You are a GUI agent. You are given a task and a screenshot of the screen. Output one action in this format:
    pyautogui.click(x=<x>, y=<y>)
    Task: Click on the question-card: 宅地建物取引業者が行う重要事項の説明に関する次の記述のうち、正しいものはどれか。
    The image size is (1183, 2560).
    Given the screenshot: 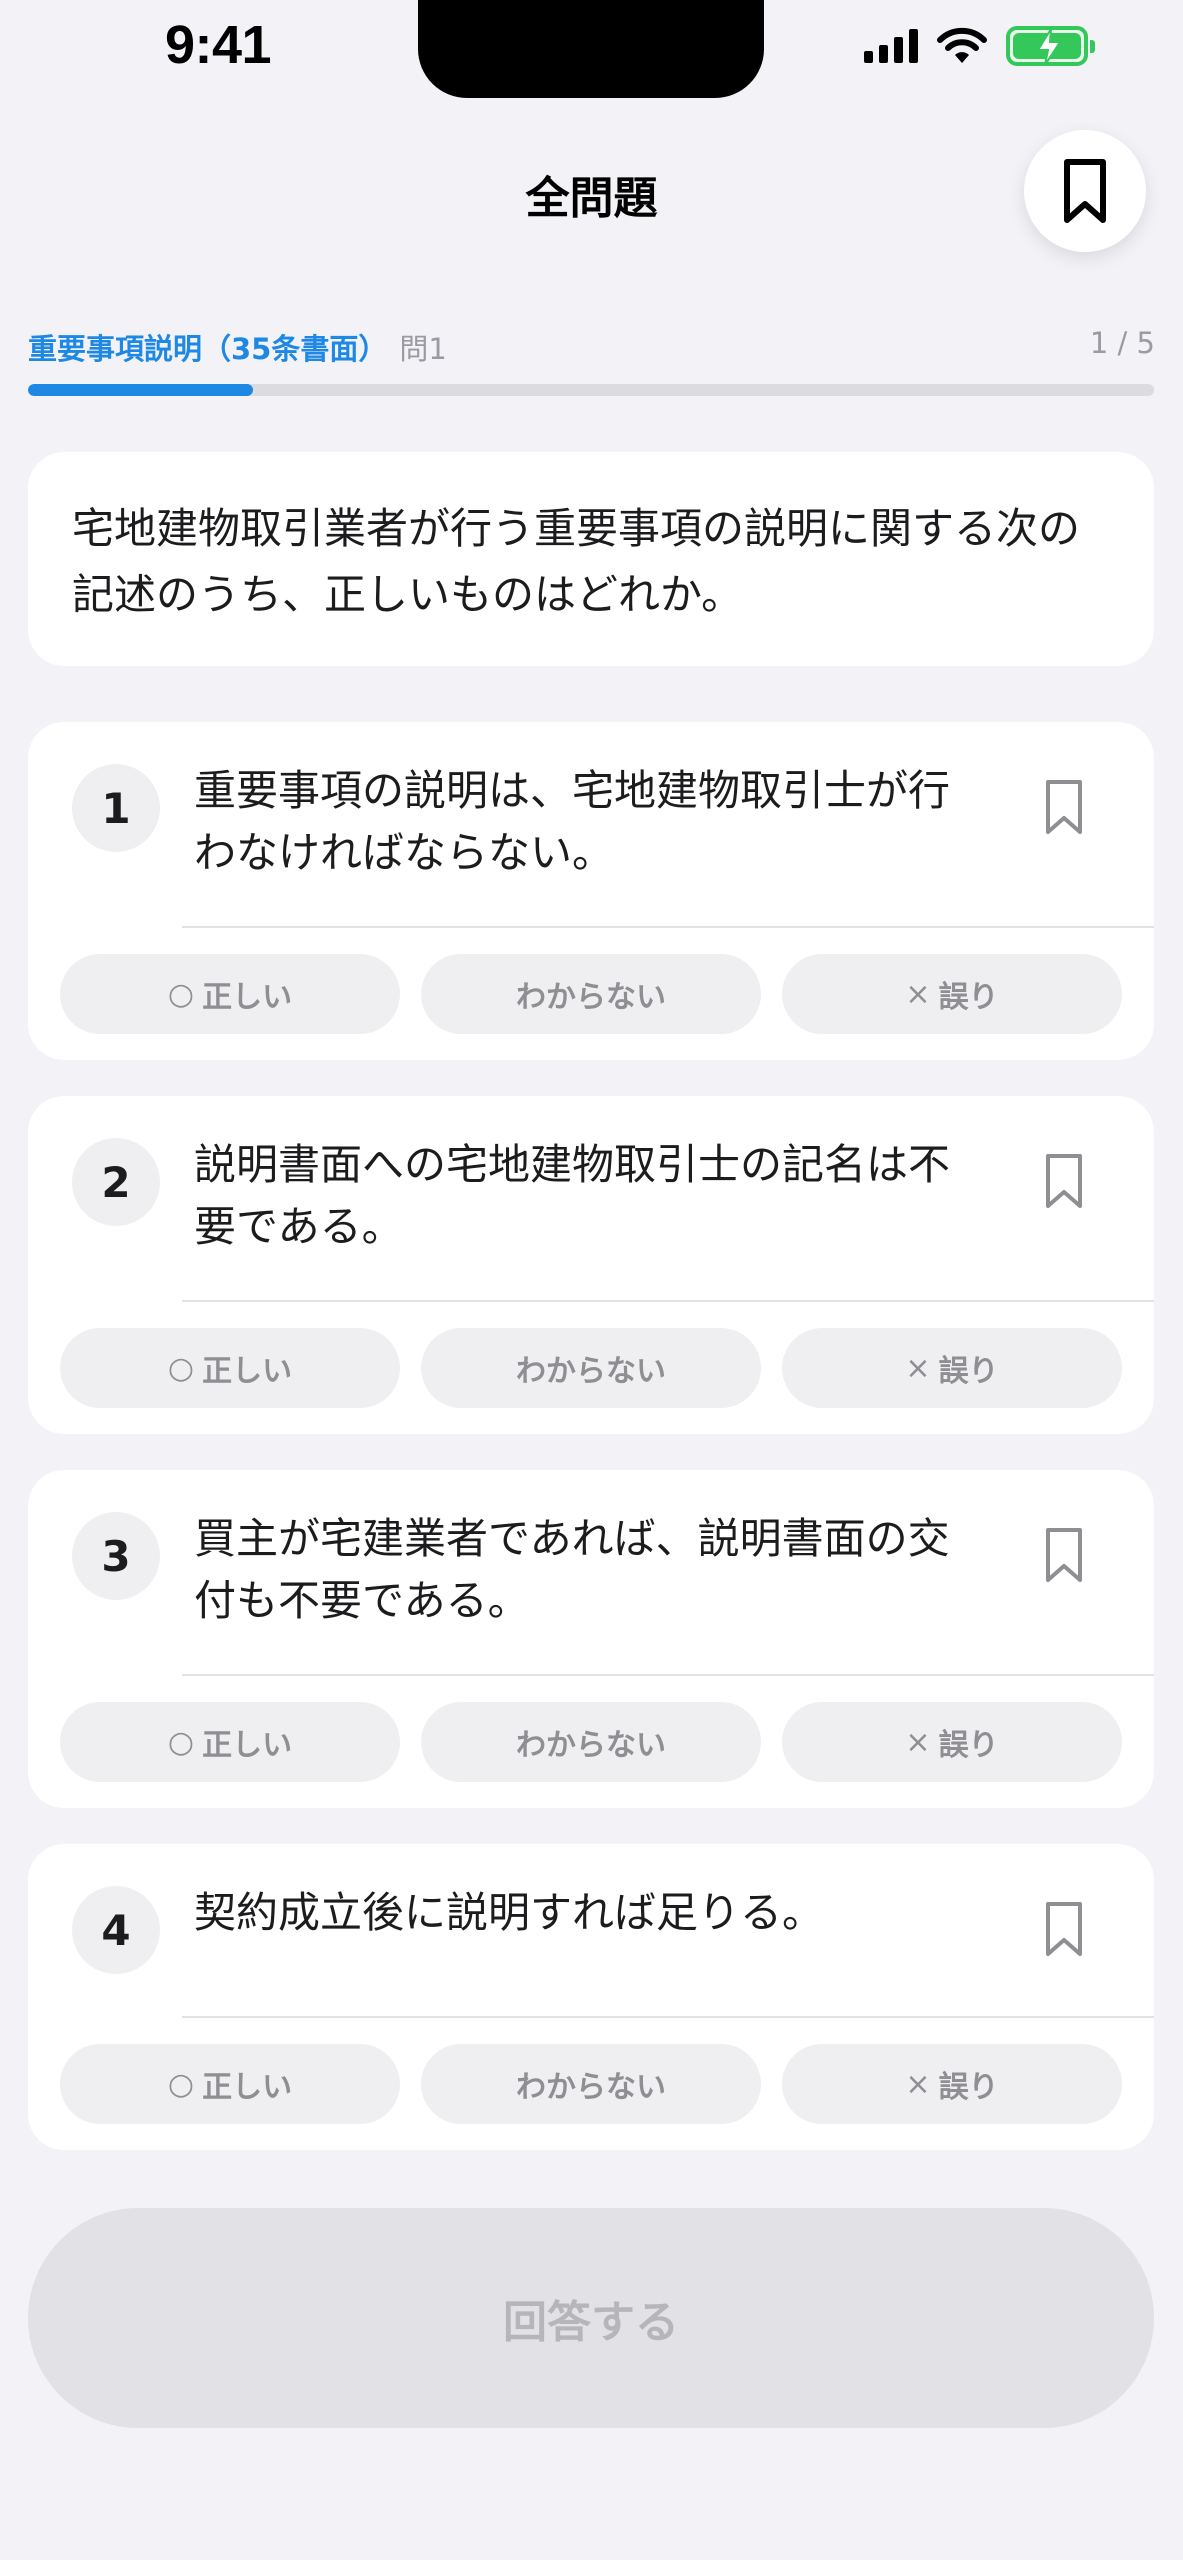 What is the action you would take?
    pyautogui.click(x=591, y=559)
    